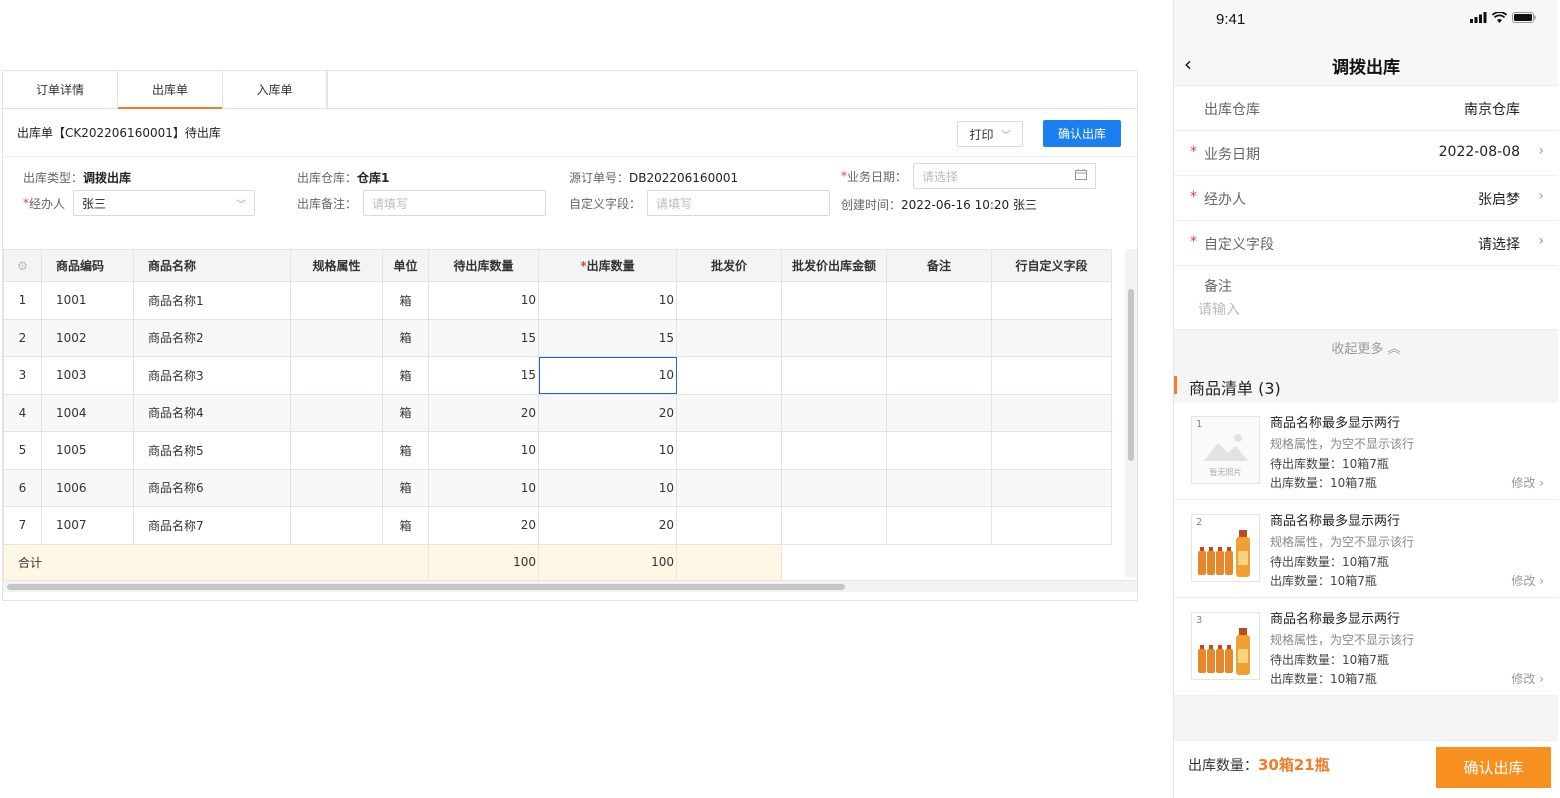 The image size is (1560, 798). What do you see at coordinates (939, 265) in the screenshot?
I see `col-header-remark: 备注` at bounding box center [939, 265].